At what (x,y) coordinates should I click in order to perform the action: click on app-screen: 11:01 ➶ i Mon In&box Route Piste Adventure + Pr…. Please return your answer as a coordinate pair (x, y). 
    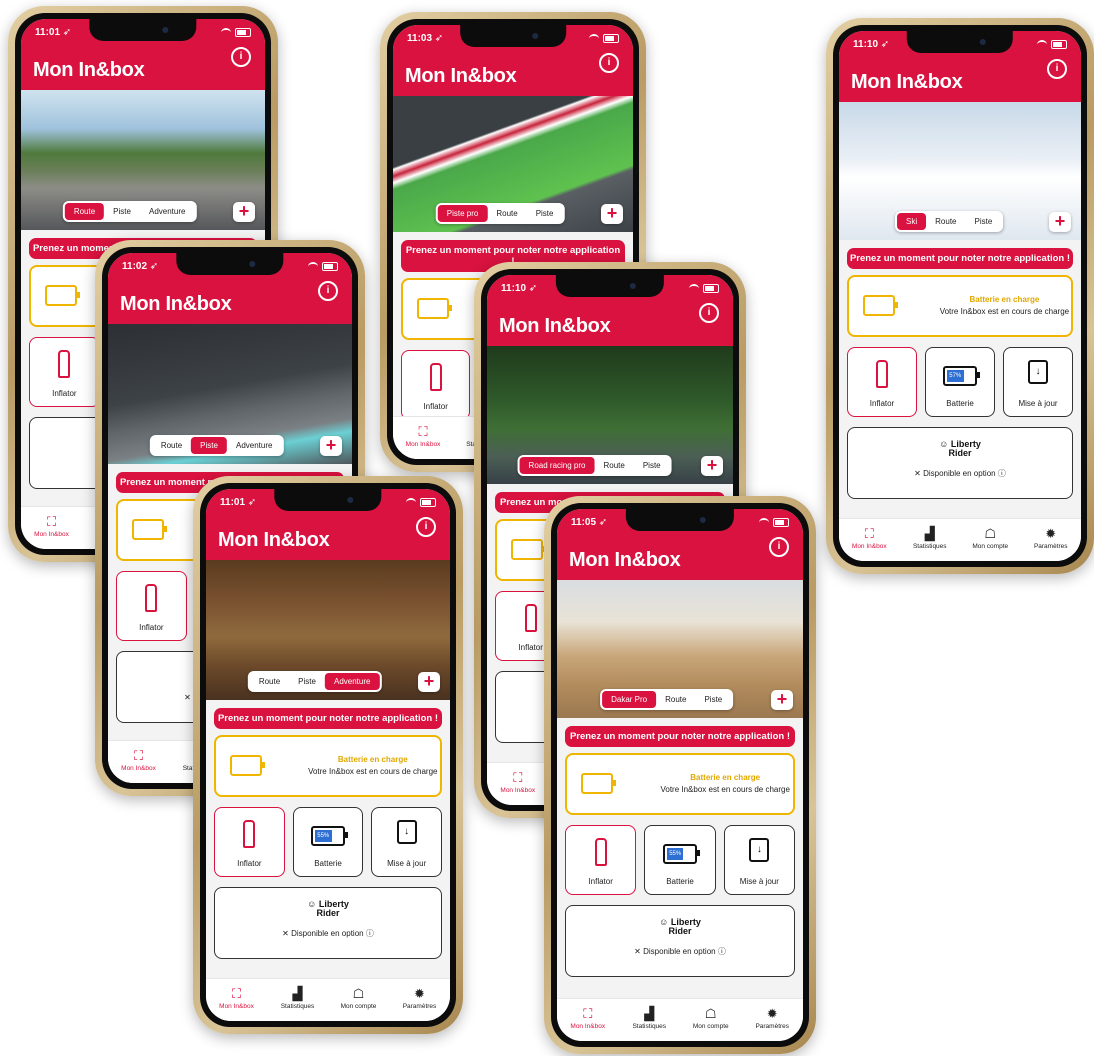
    Looking at the image, I should click on (328, 755).